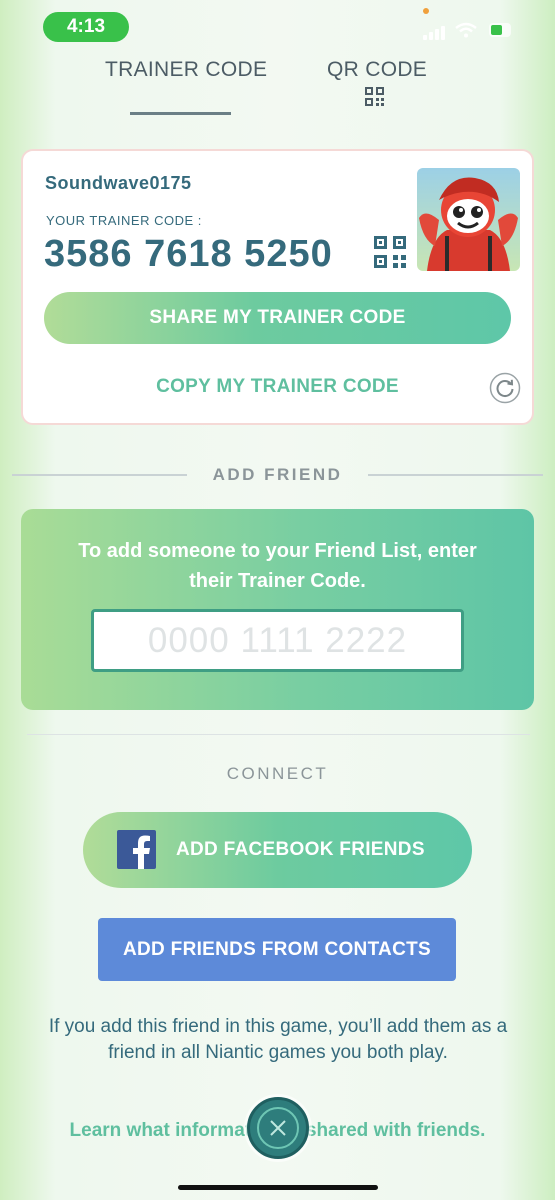 This screenshot has height=1200, width=555. Describe the element at coordinates (277, 318) in the screenshot. I see `share-trainer-code-button: SHARE MY TRAINER CODE` at that location.